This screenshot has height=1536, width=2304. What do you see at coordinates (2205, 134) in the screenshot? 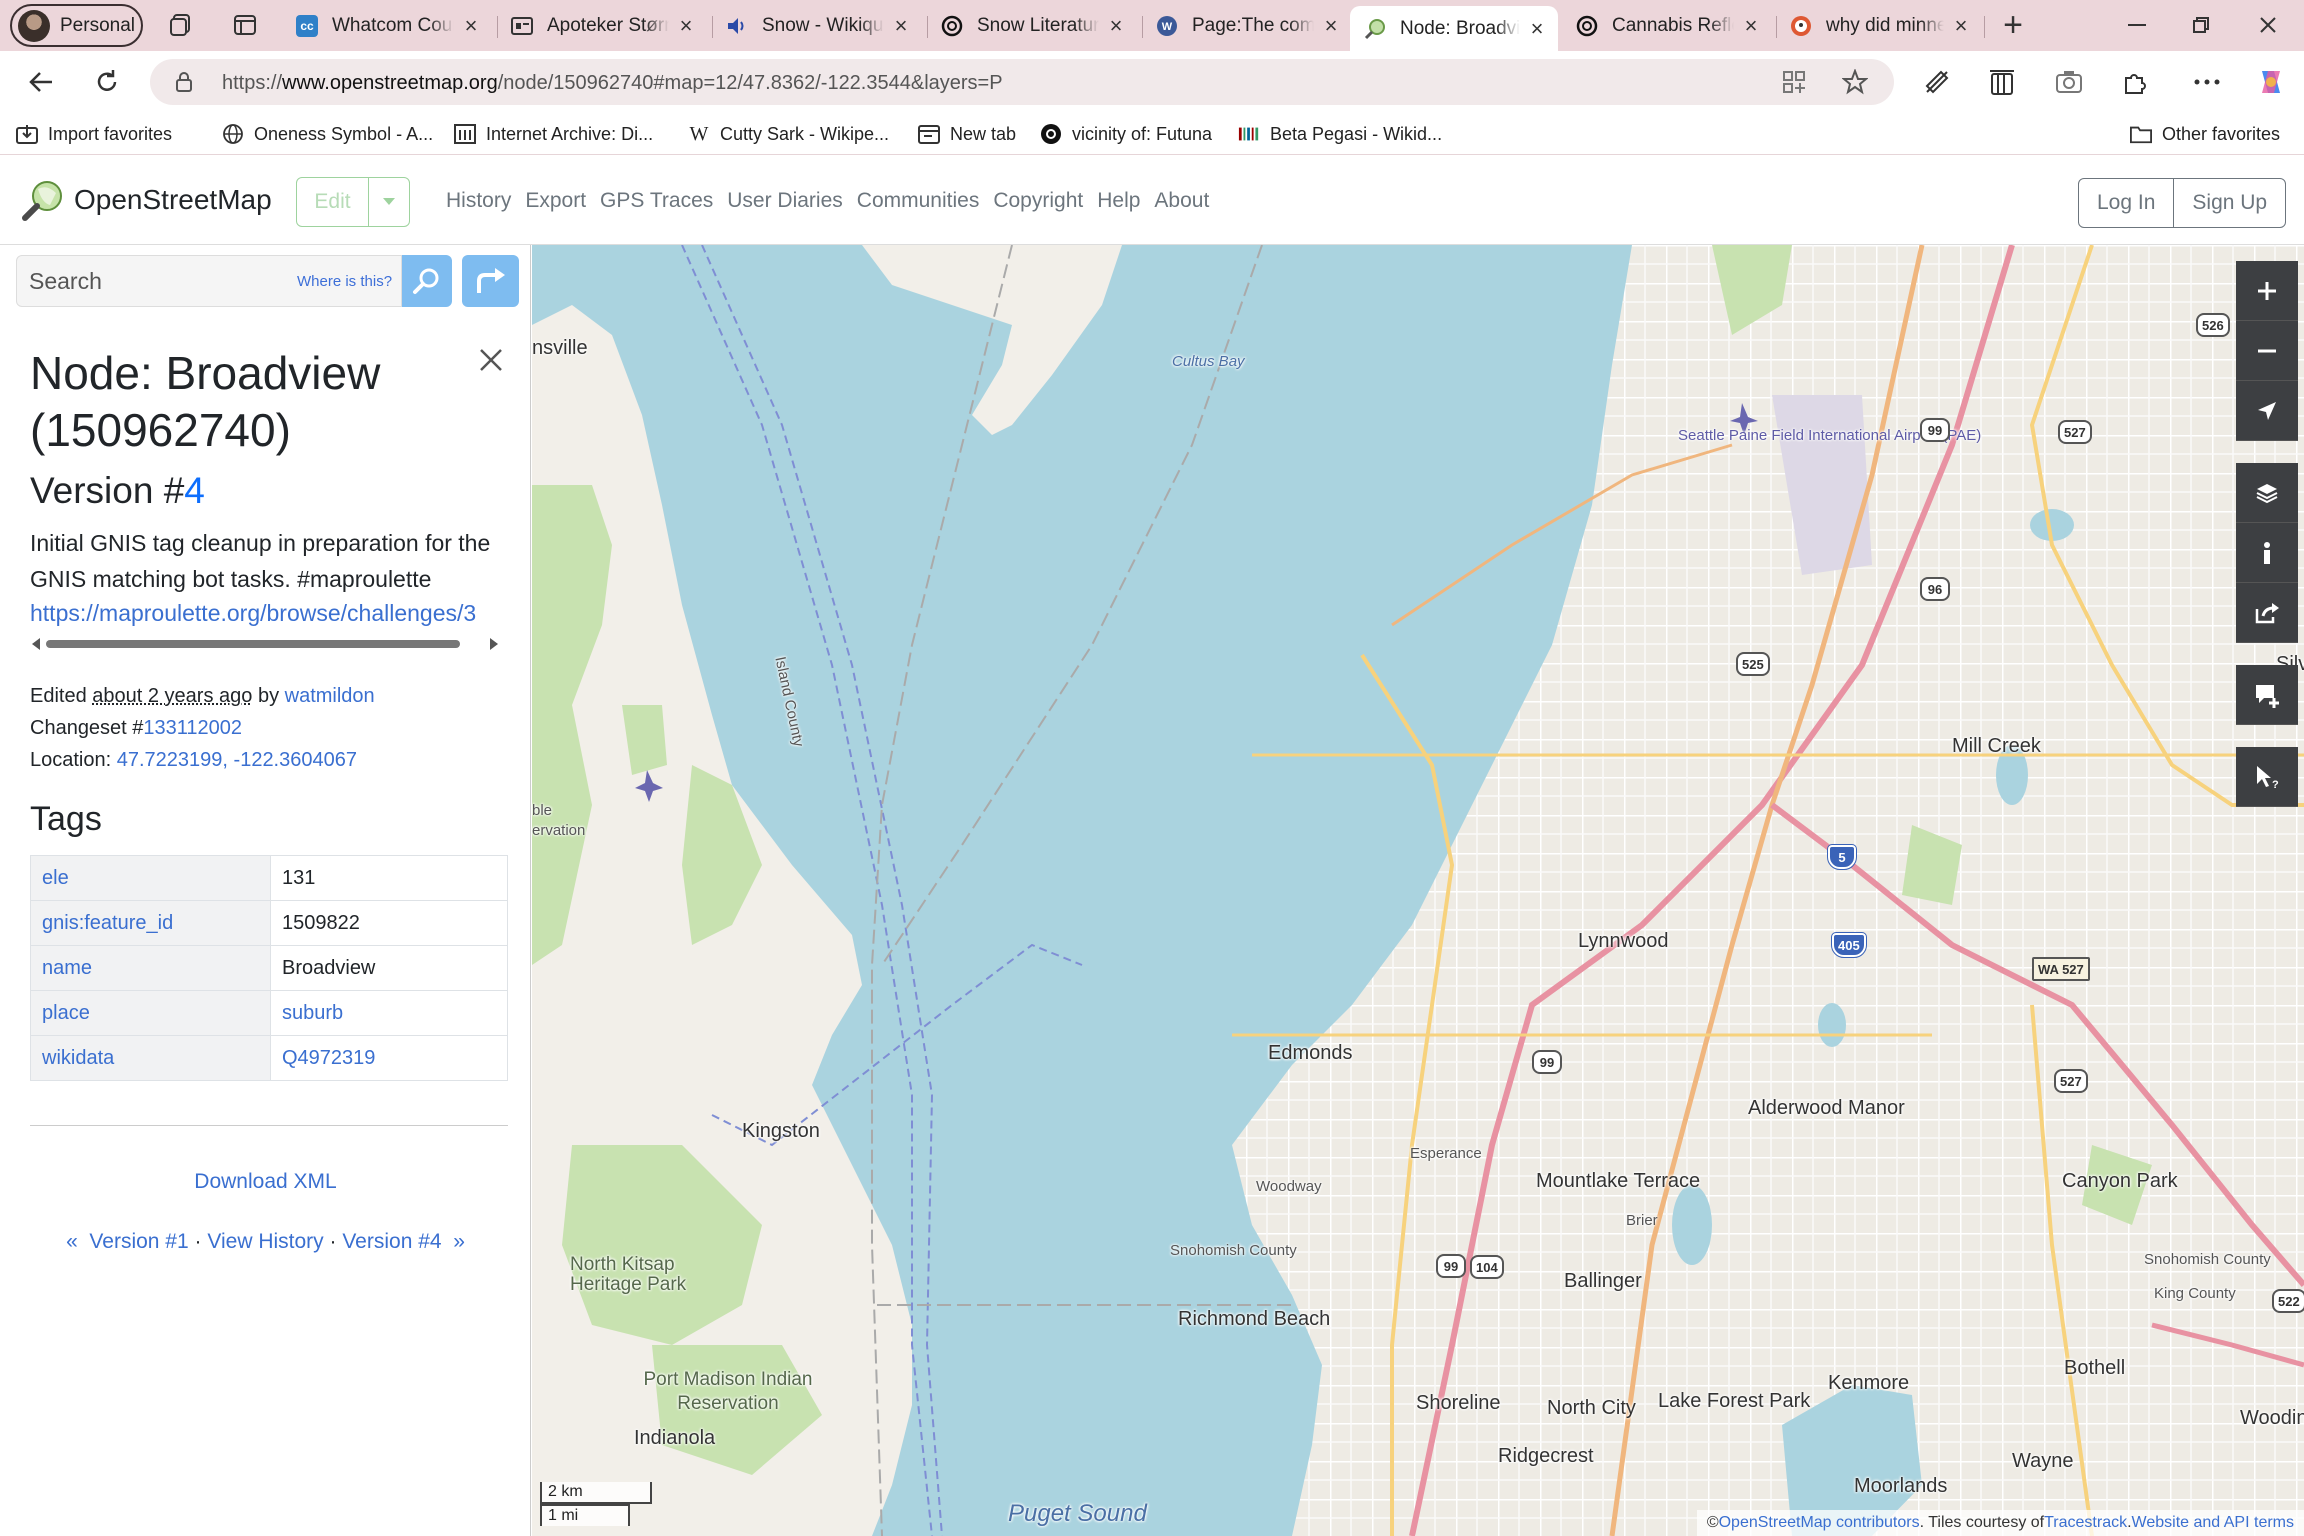
I see `favorite-folder: Other favorites` at bounding box center [2205, 134].